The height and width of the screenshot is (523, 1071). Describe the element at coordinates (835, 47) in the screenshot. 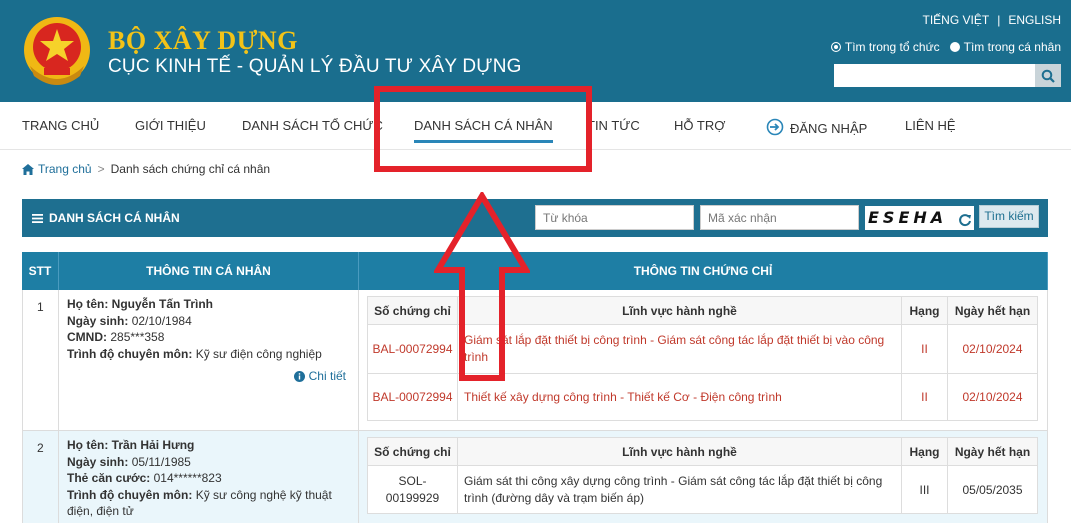

I see `radio-checked-icon` at that location.